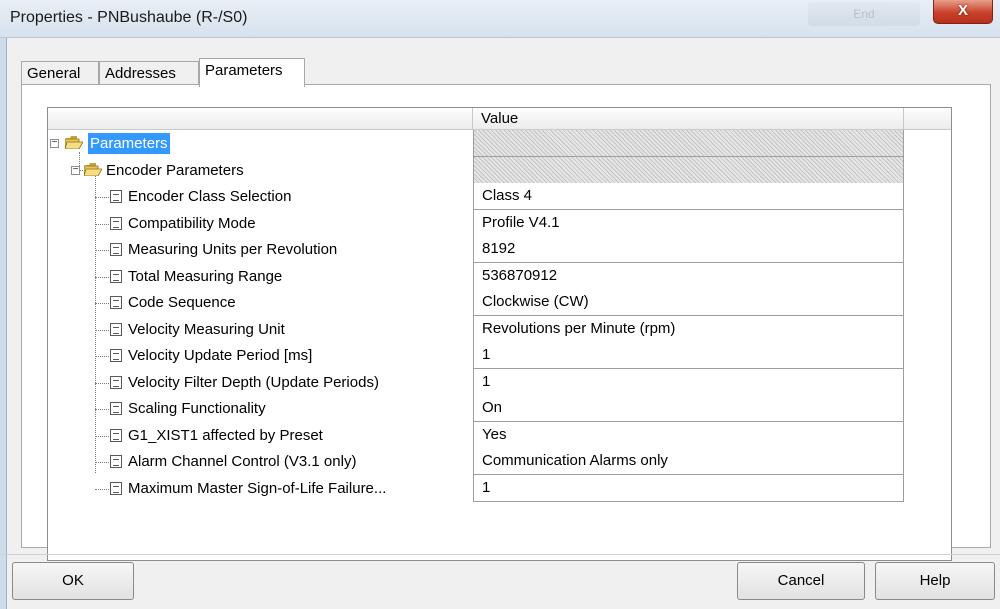 This screenshot has height=609, width=1000. Describe the element at coordinates (182, 302) in the screenshot. I see `param-label: Code Sequence` at that location.